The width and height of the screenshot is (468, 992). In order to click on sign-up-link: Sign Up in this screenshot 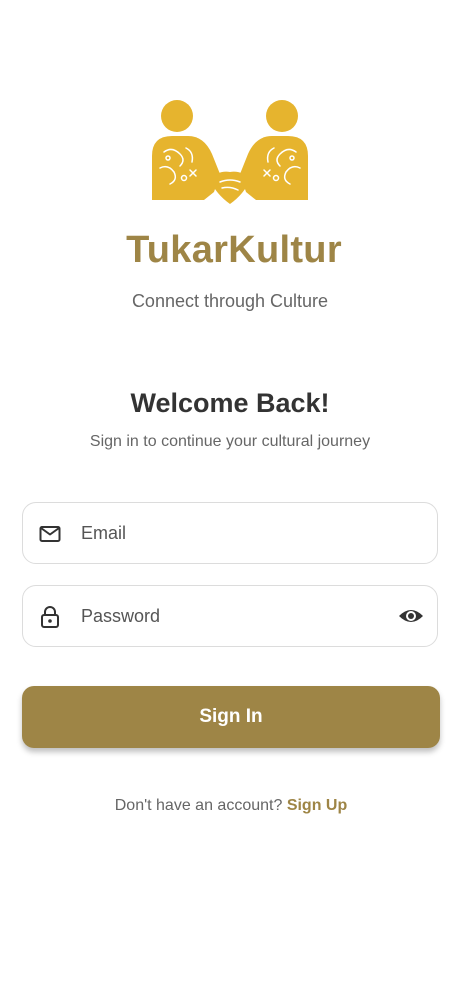, I will do `click(317, 805)`.